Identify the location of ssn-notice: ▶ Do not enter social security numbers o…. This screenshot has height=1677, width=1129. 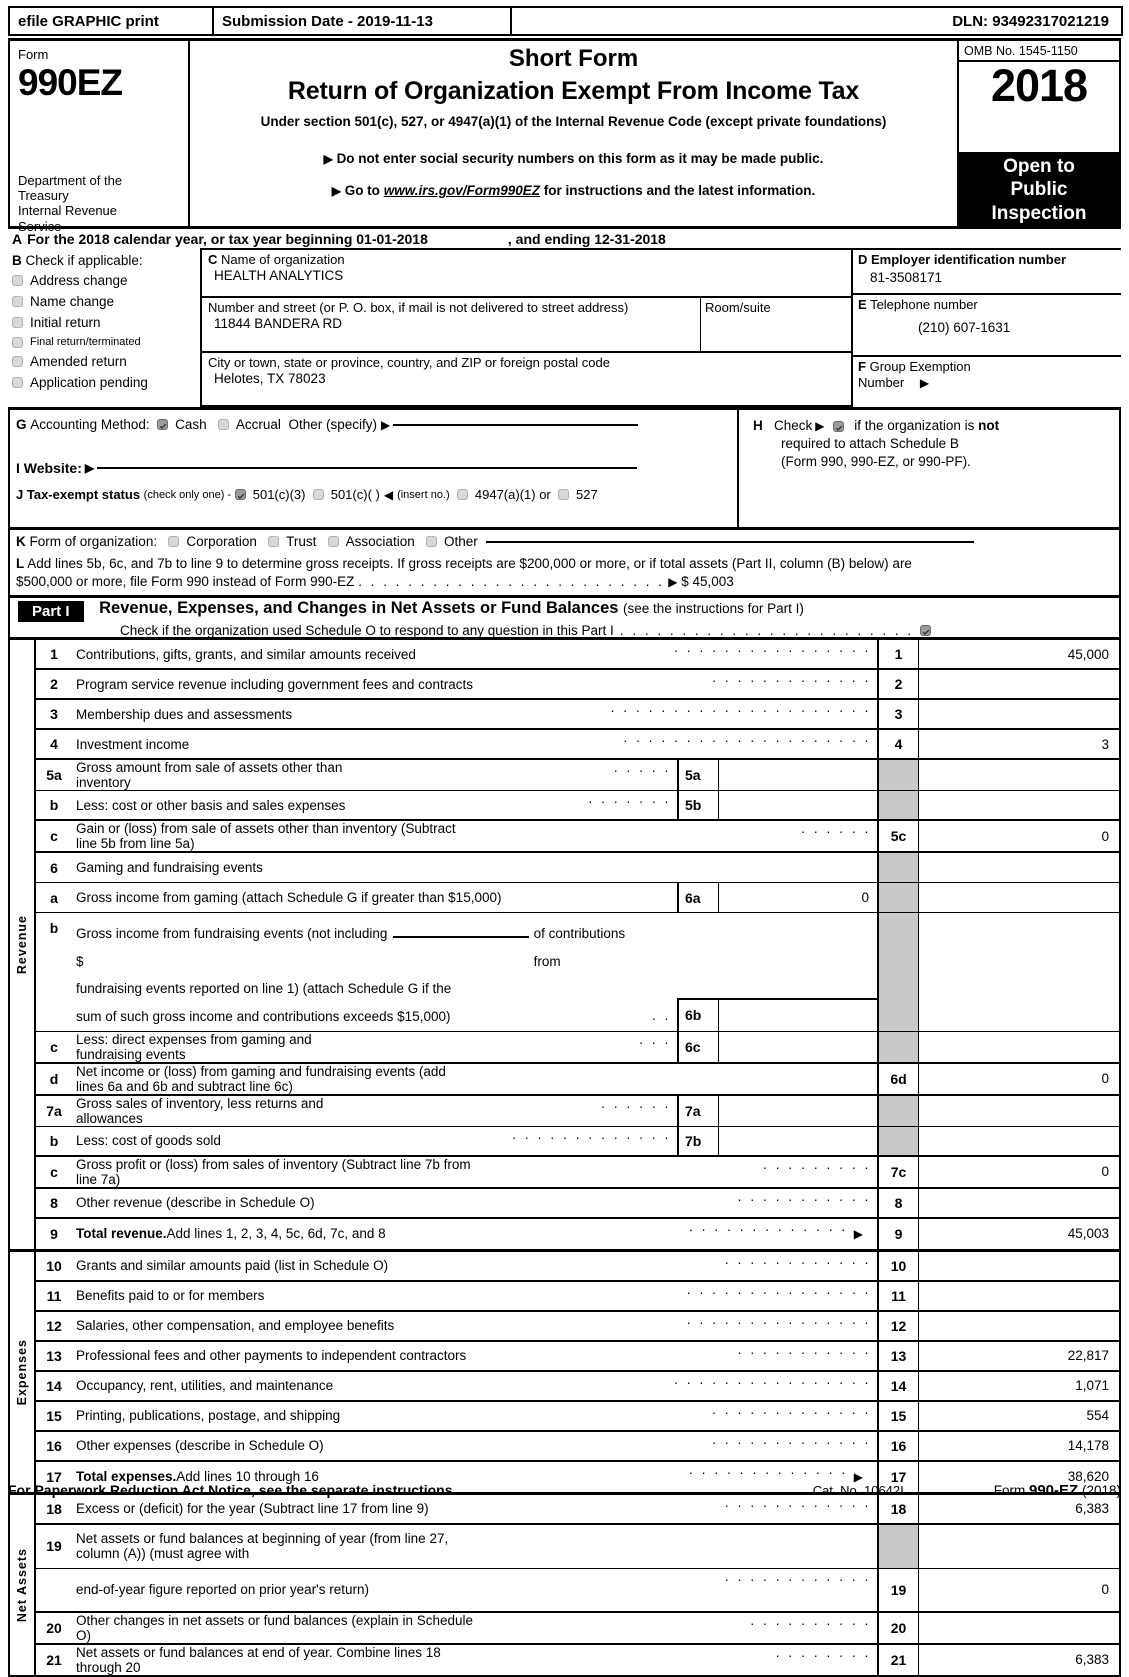
(573, 158).